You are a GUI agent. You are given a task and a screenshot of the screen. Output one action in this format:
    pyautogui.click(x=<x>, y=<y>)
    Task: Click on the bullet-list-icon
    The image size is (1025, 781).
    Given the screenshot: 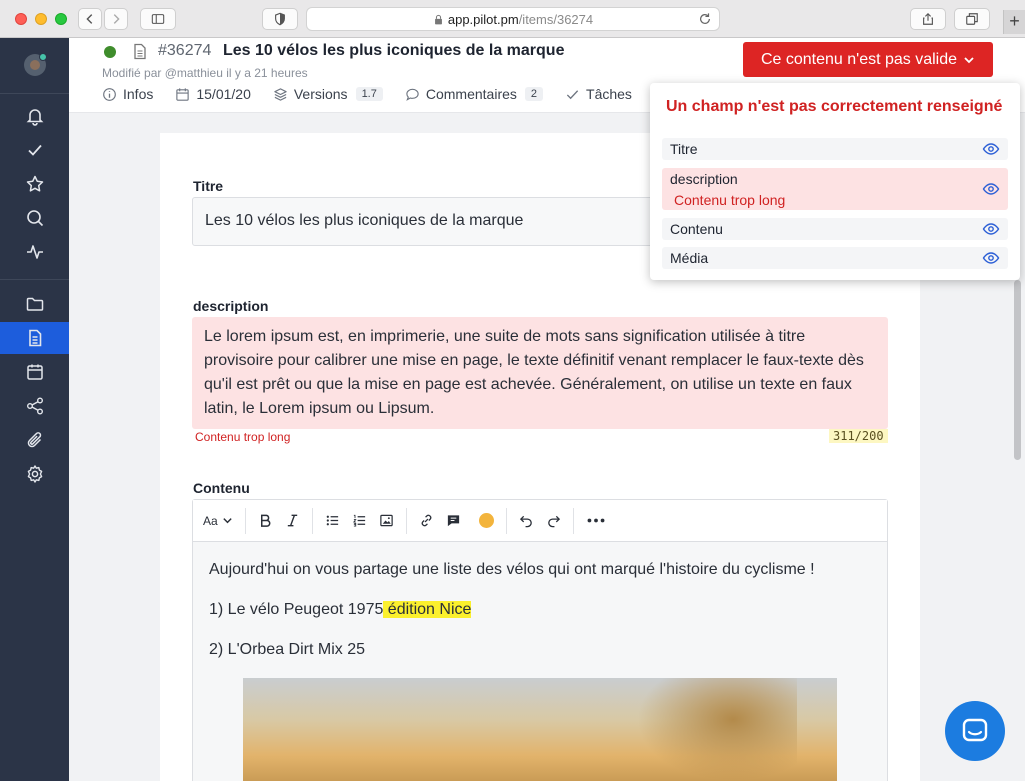 What is the action you would take?
    pyautogui.click(x=332, y=520)
    